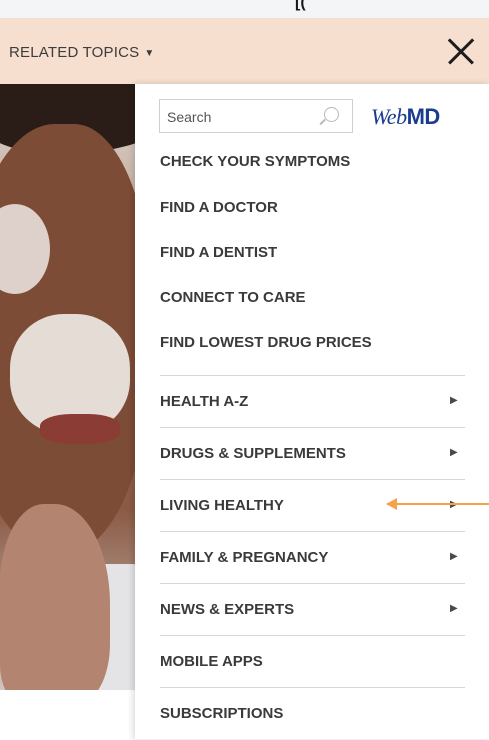 The width and height of the screenshot is (489, 740). Describe the element at coordinates (312, 714) in the screenshot. I see `menu-item-subscriptions: SUBSCRIPTIONS` at that location.